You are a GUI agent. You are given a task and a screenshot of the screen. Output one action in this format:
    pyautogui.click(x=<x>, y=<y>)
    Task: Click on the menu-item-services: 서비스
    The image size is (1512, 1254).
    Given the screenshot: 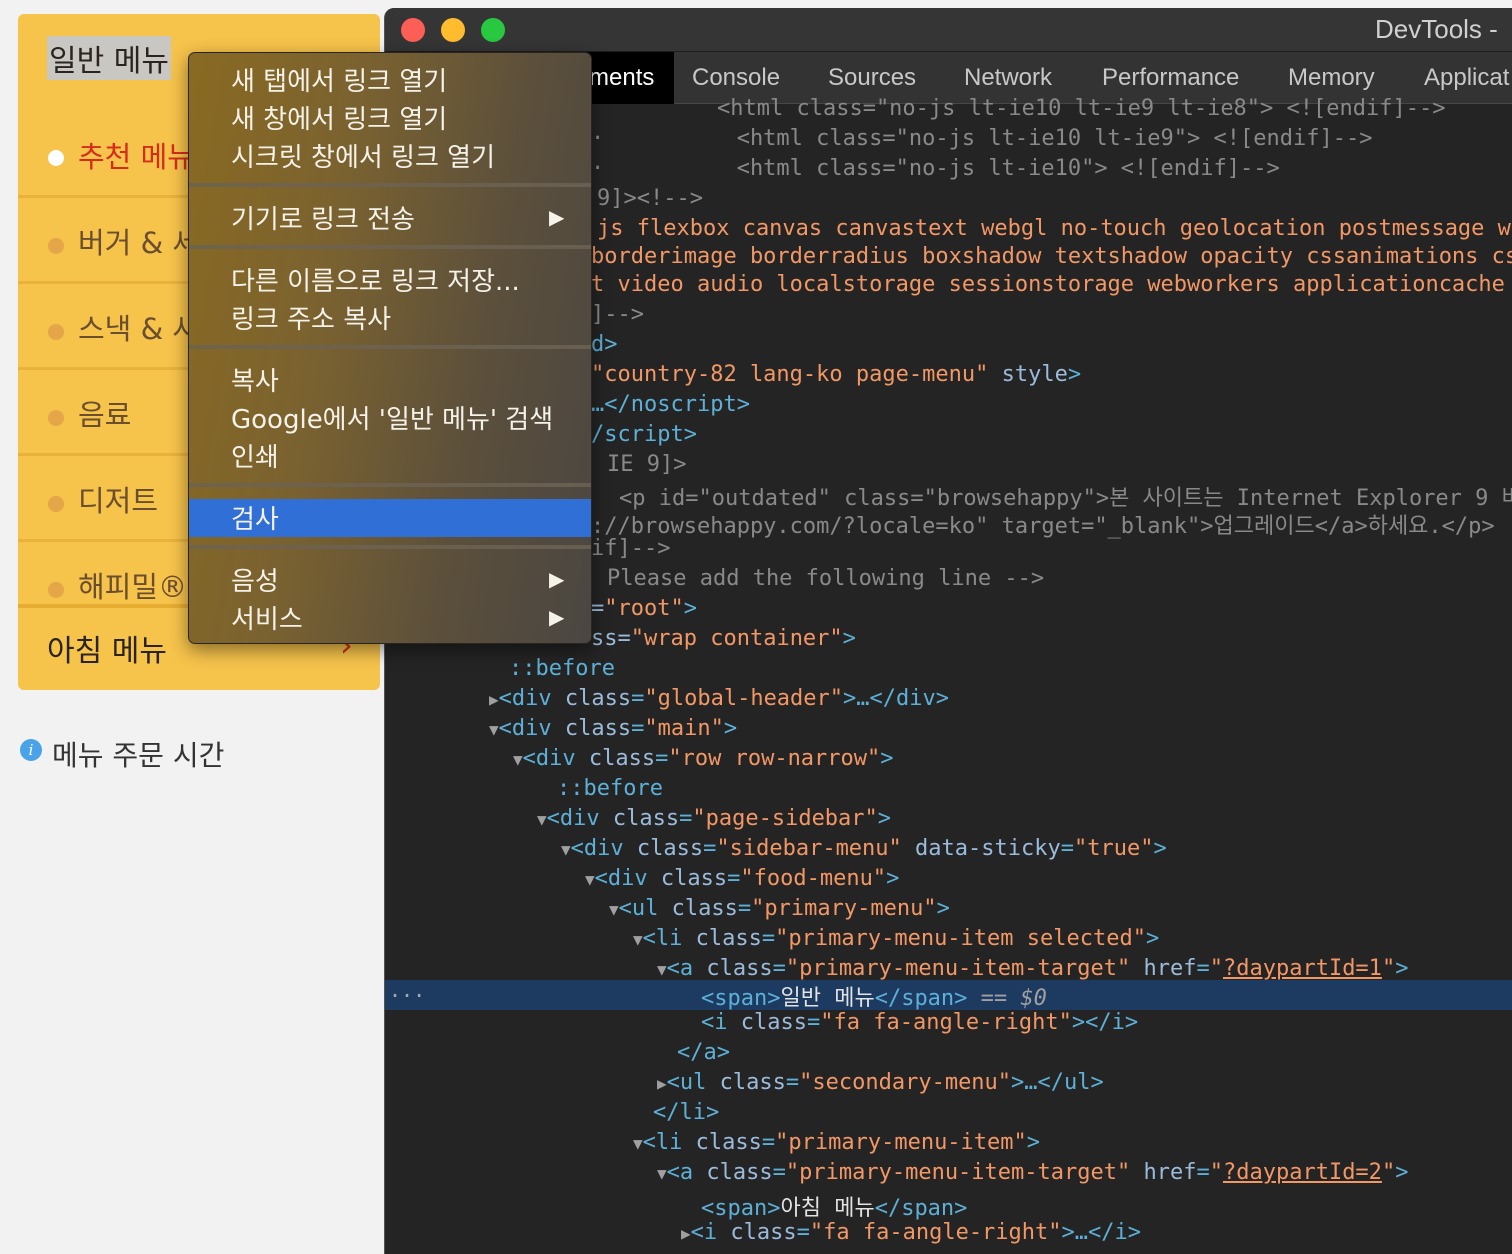 What is the action you would take?
    pyautogui.click(x=267, y=617)
    